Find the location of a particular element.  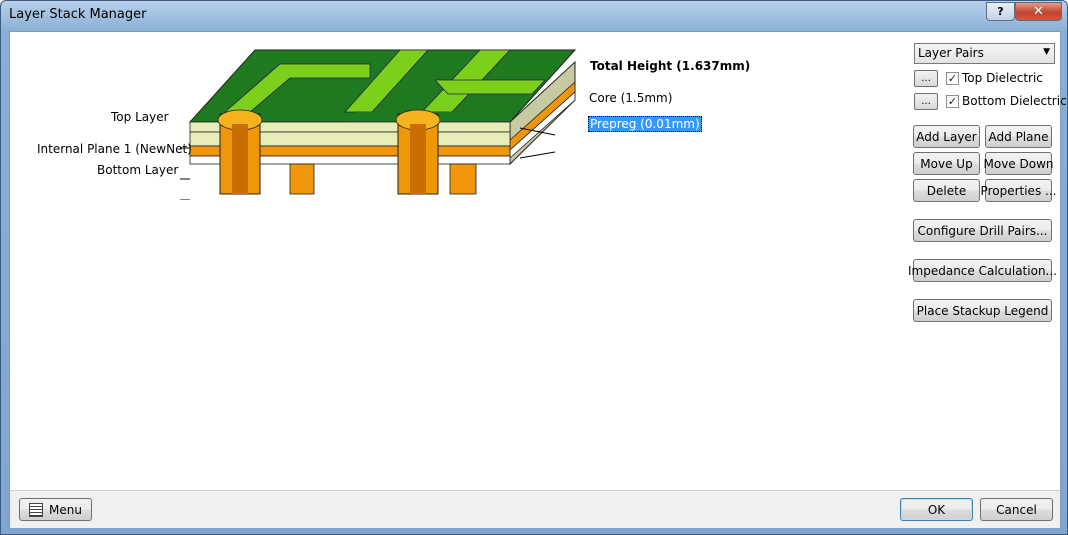

ok-button: OK is located at coordinates (936, 509).